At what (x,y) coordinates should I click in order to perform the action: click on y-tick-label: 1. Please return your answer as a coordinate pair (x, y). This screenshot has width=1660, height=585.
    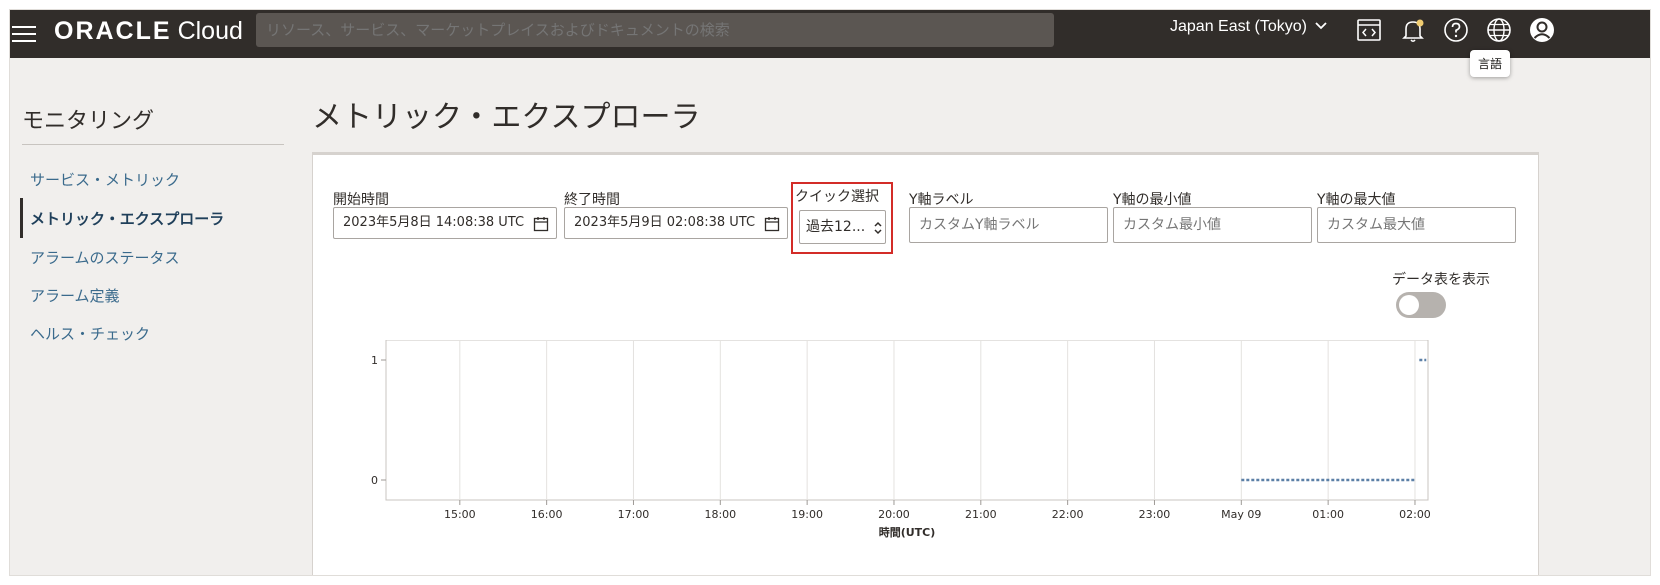
    Looking at the image, I should click on (374, 360).